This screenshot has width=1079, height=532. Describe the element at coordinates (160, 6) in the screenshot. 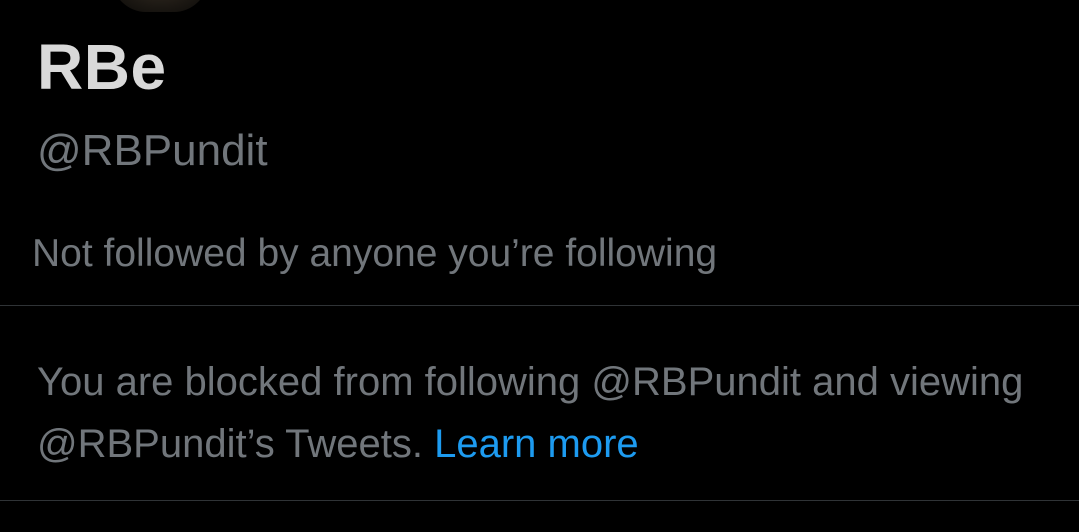

I see `profile-avatar` at that location.